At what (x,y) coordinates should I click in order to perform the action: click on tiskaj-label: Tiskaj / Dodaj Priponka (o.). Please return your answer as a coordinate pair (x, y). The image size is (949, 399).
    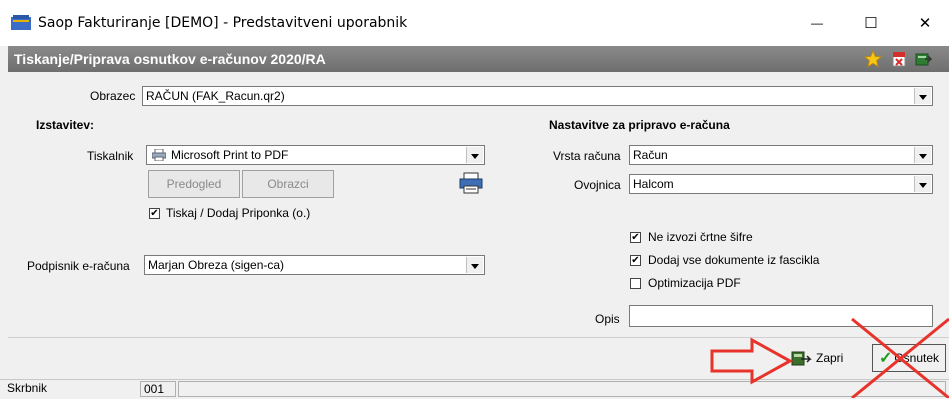
    Looking at the image, I should click on (238, 213).